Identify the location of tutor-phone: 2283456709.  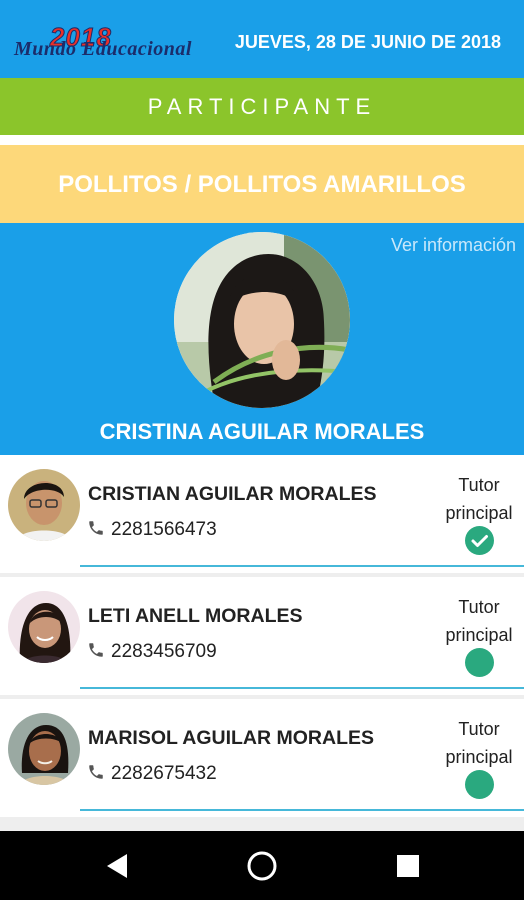
(164, 651).